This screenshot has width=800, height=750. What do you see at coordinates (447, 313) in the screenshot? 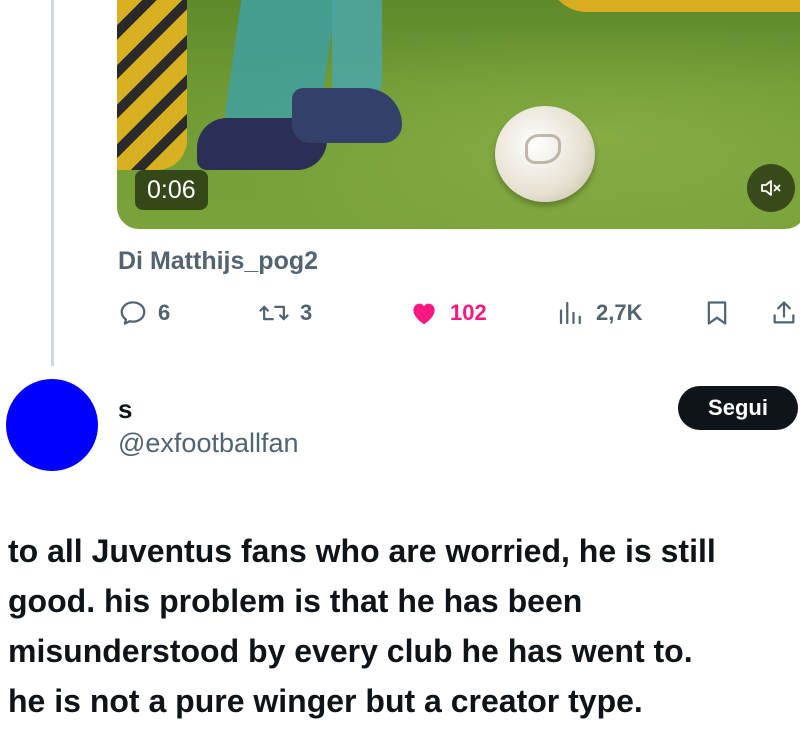
I see `like-button: 102` at bounding box center [447, 313].